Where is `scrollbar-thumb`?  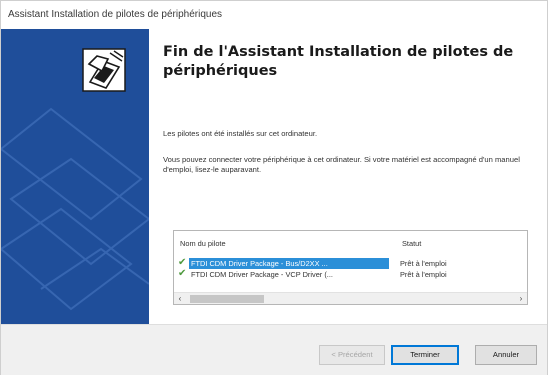 scrollbar-thumb is located at coordinates (227, 299).